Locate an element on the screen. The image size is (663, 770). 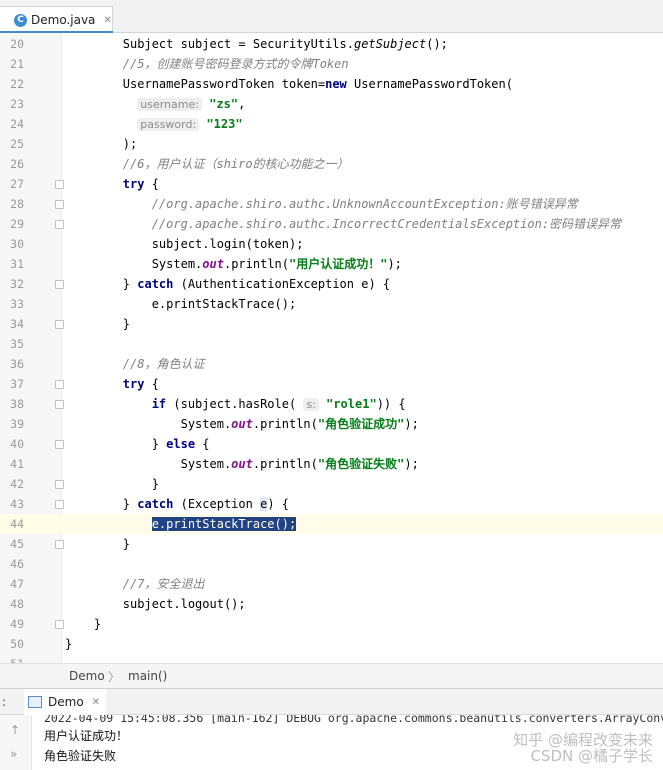
code-line: 51 is located at coordinates (331, 658).